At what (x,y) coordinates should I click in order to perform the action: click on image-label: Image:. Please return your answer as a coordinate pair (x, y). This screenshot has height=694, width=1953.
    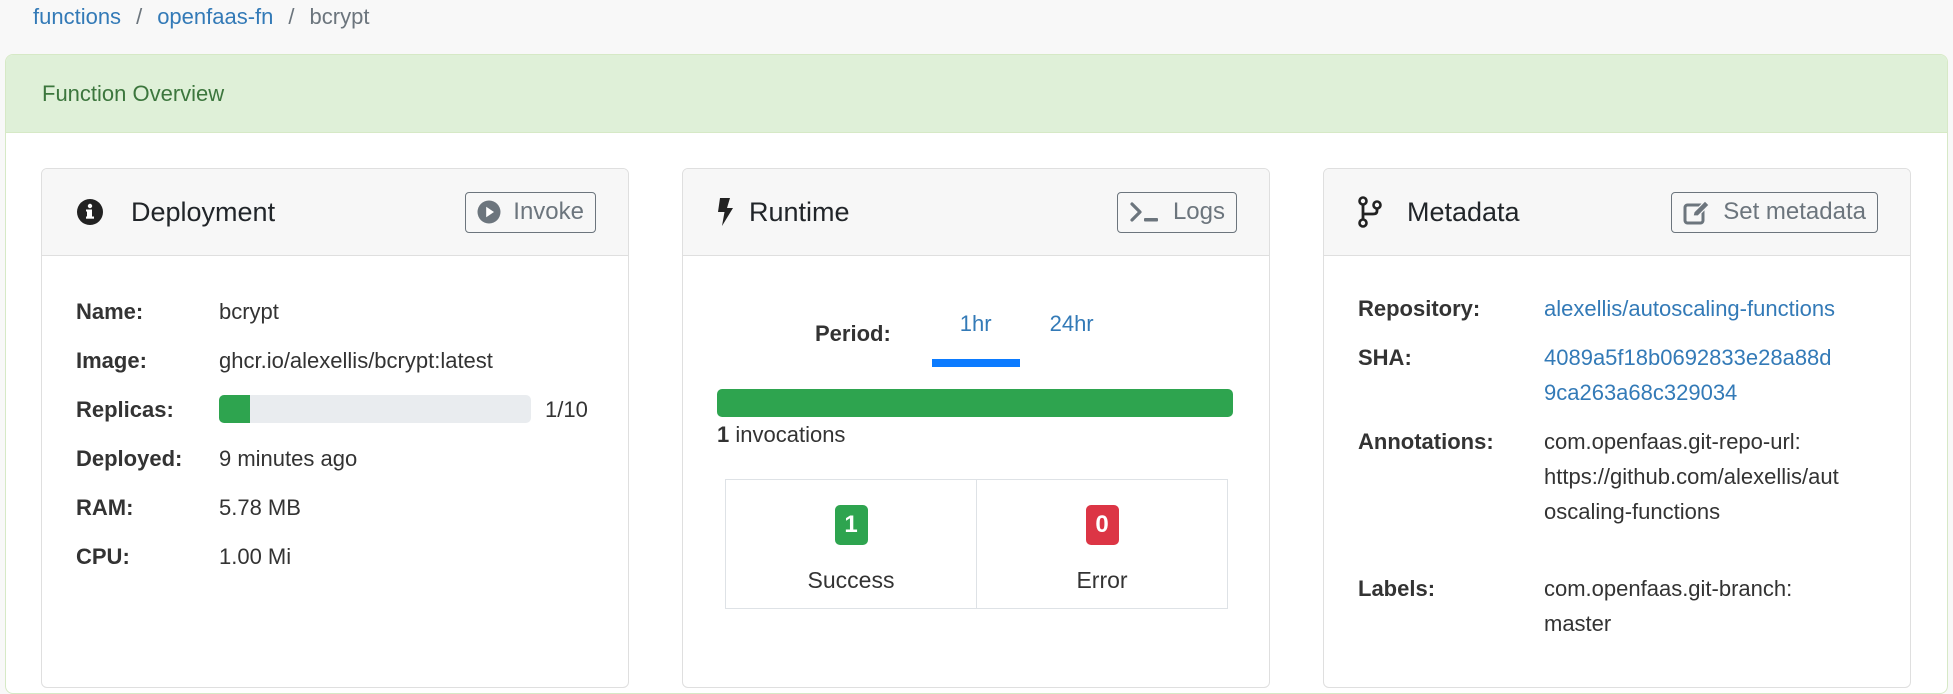
    Looking at the image, I should click on (111, 360).